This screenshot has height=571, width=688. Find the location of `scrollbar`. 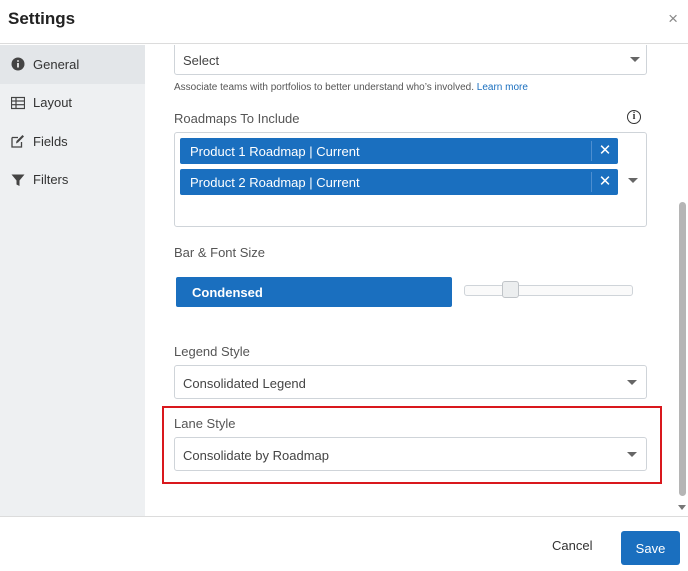

scrollbar is located at coordinates (682, 280).